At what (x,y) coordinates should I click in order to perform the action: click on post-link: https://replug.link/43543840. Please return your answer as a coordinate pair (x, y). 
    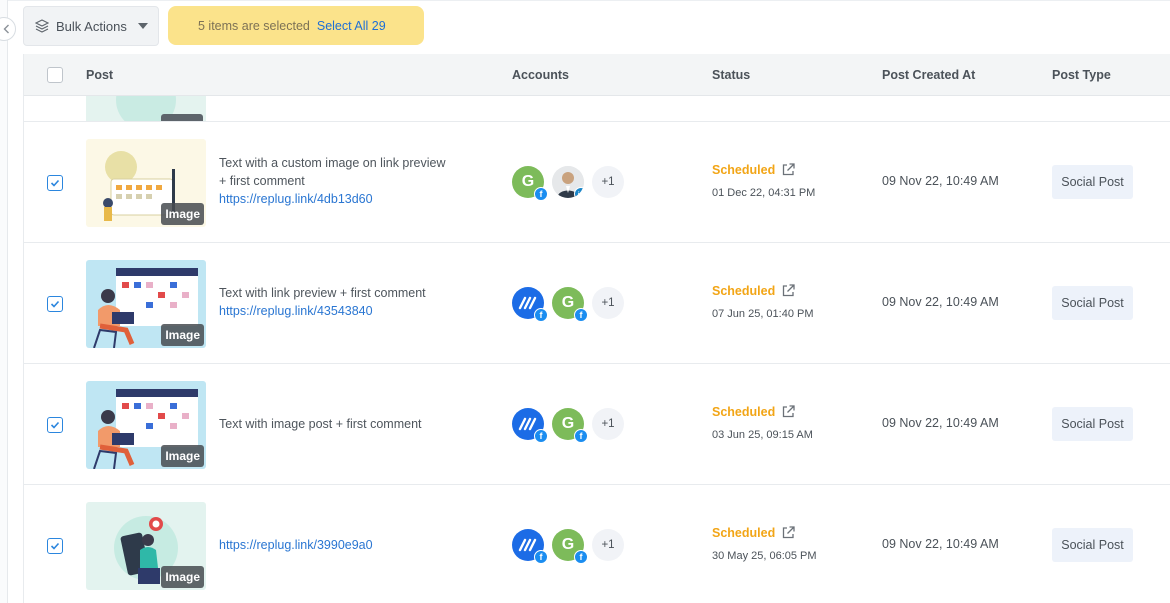
    Looking at the image, I should click on (349, 311).